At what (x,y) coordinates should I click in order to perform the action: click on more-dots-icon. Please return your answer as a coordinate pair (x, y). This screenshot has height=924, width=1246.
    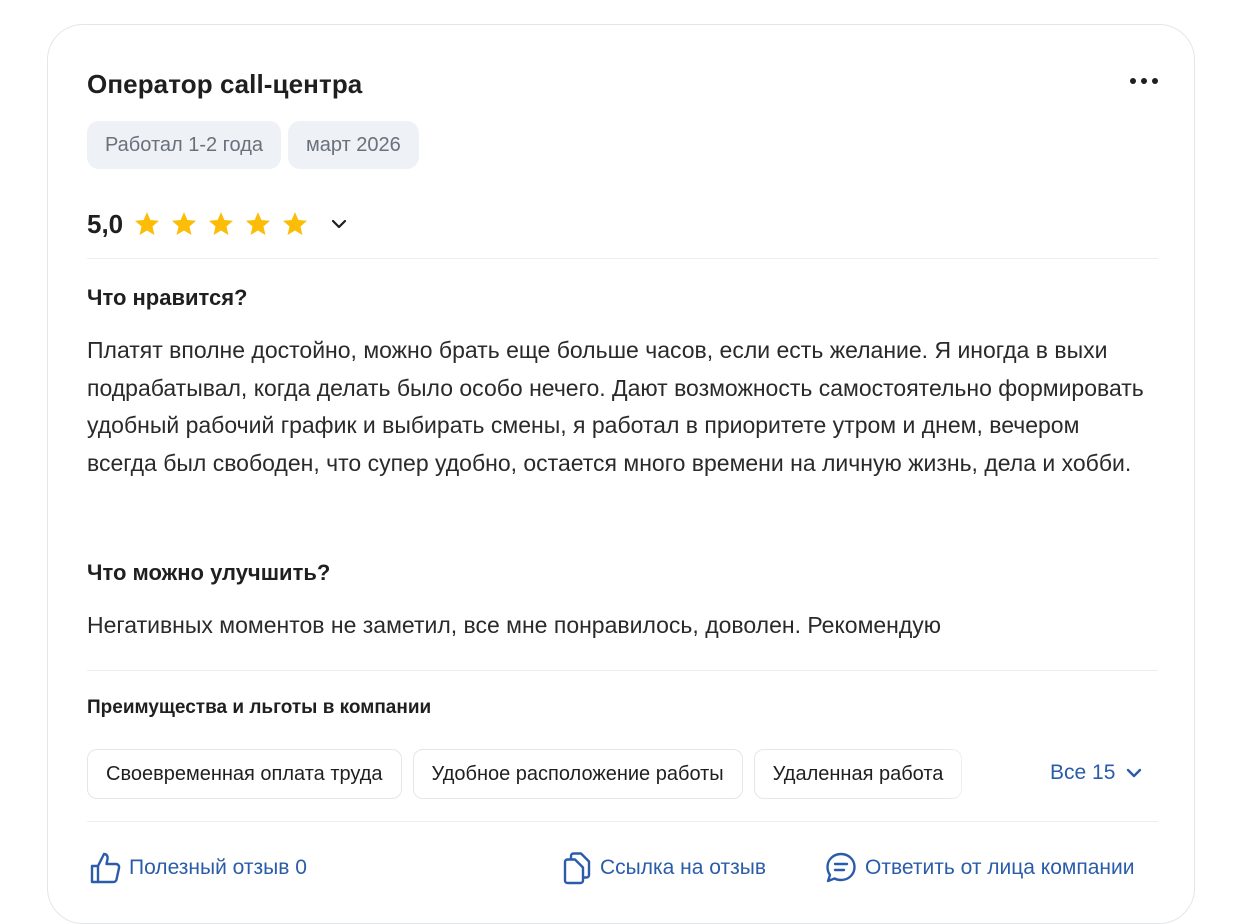
    Looking at the image, I should click on (1133, 81).